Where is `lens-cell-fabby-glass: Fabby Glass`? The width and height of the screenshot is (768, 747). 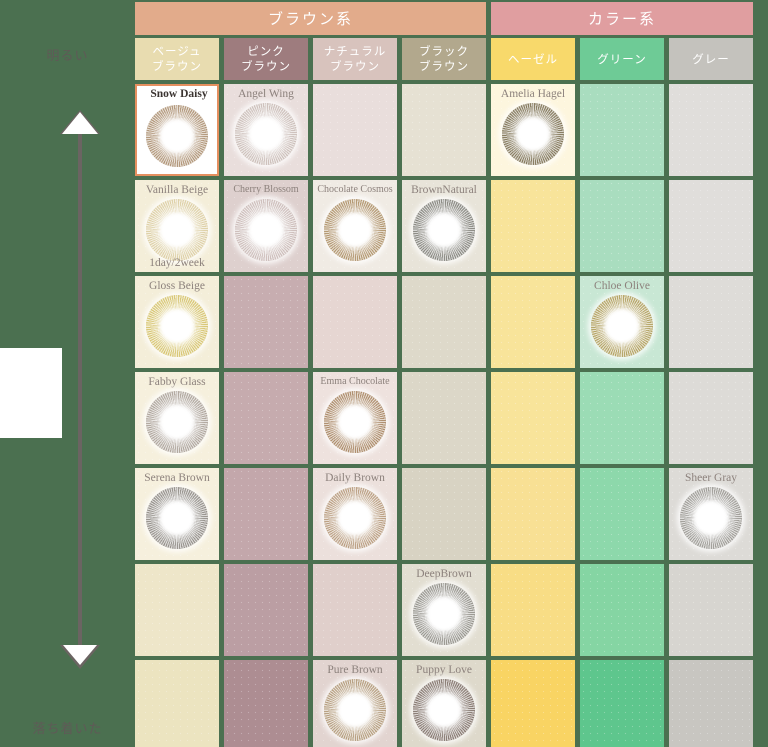
lens-cell-fabby-glass: Fabby Glass is located at coordinates (177, 418).